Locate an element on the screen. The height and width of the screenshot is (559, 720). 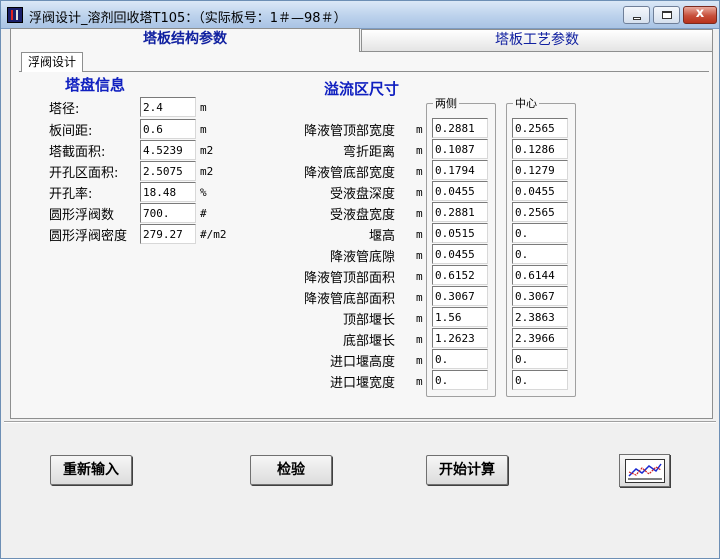
center-value-field: 0.6144 is located at coordinates (540, 275).